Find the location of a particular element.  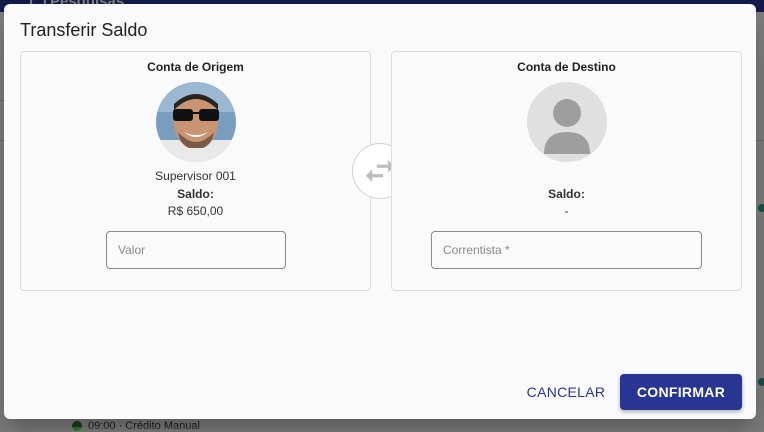

destination-balance-label: Saldo: is located at coordinates (566, 194).